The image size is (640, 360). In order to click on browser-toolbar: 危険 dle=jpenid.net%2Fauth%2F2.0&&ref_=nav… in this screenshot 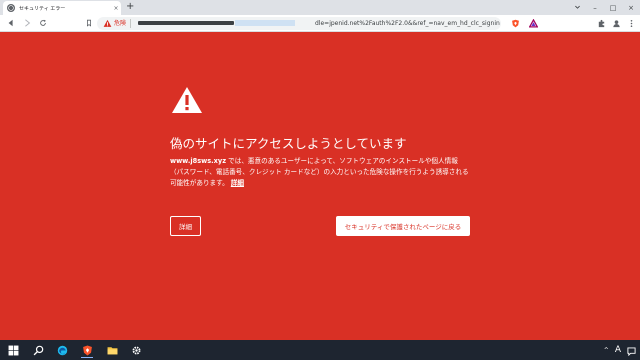, I will do `click(320, 23)`.